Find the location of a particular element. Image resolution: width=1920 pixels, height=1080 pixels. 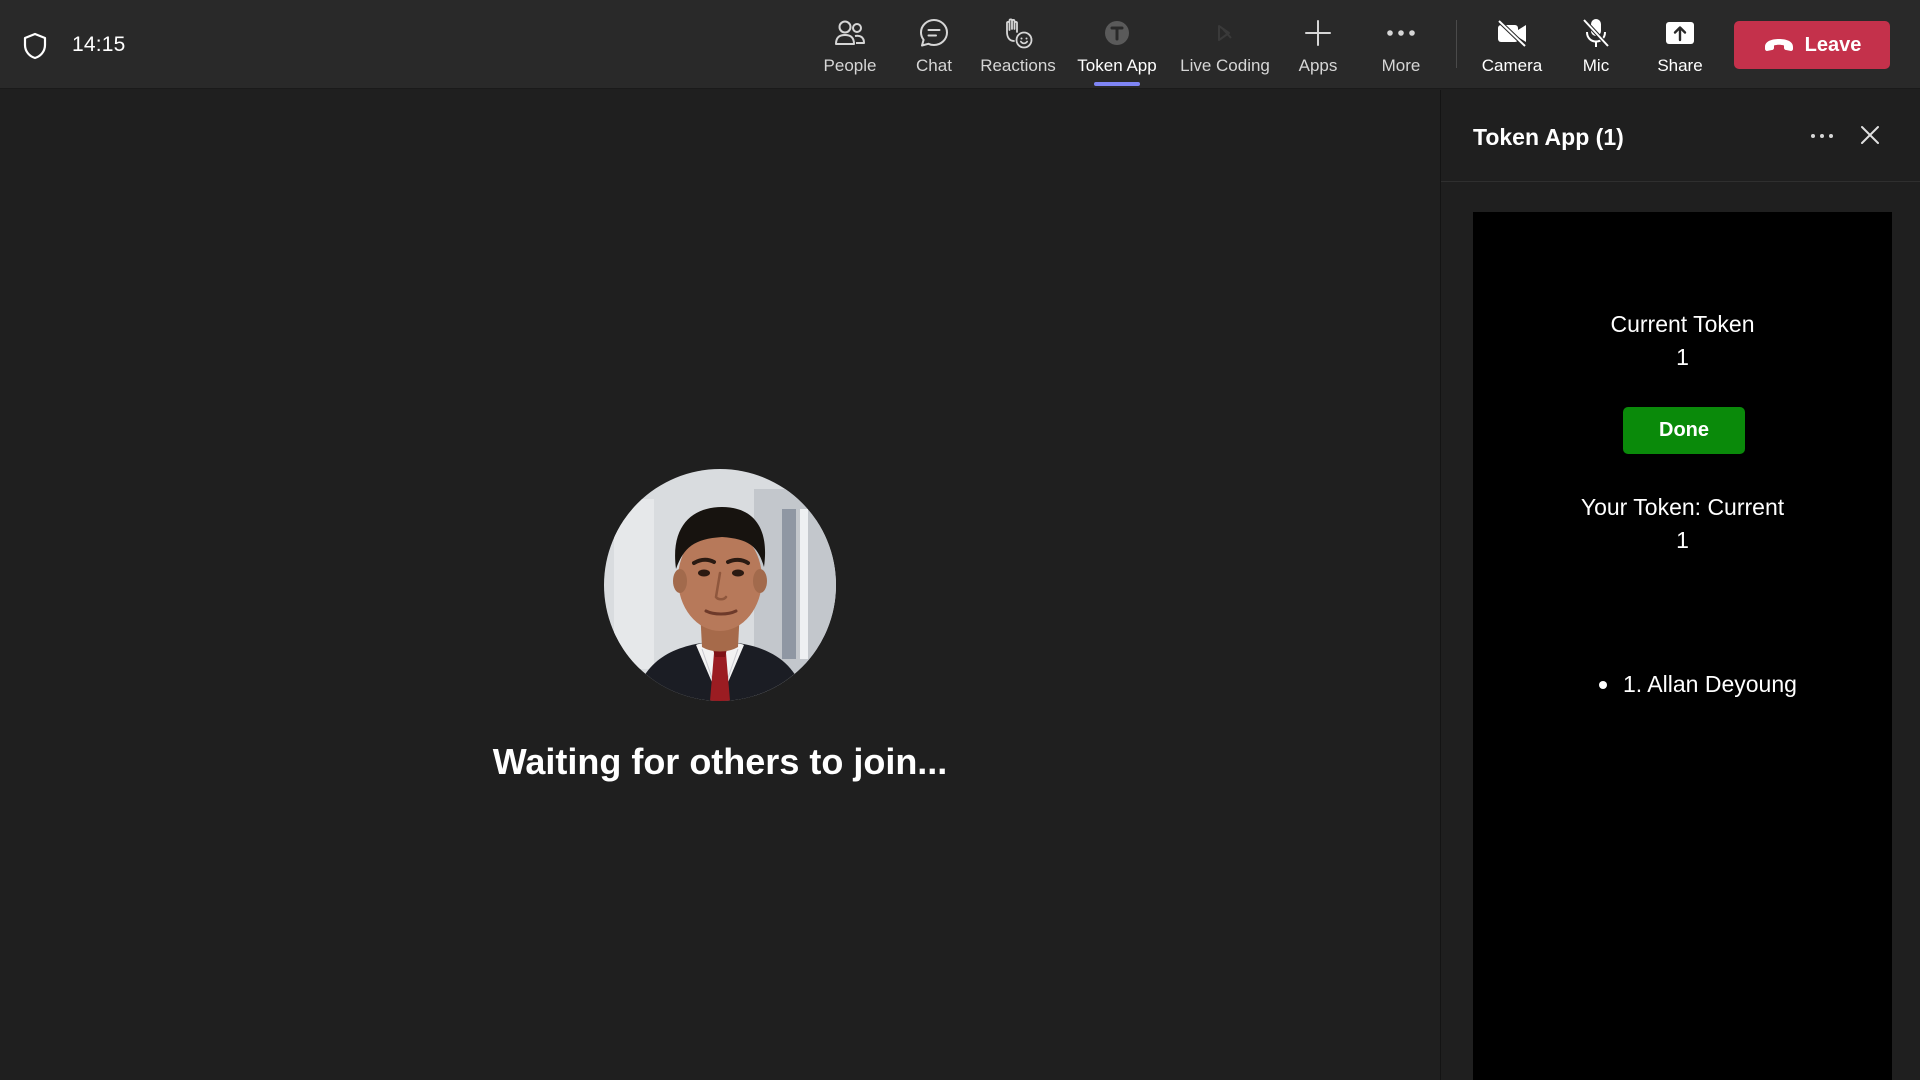

more-button: More is located at coordinates (1401, 44).